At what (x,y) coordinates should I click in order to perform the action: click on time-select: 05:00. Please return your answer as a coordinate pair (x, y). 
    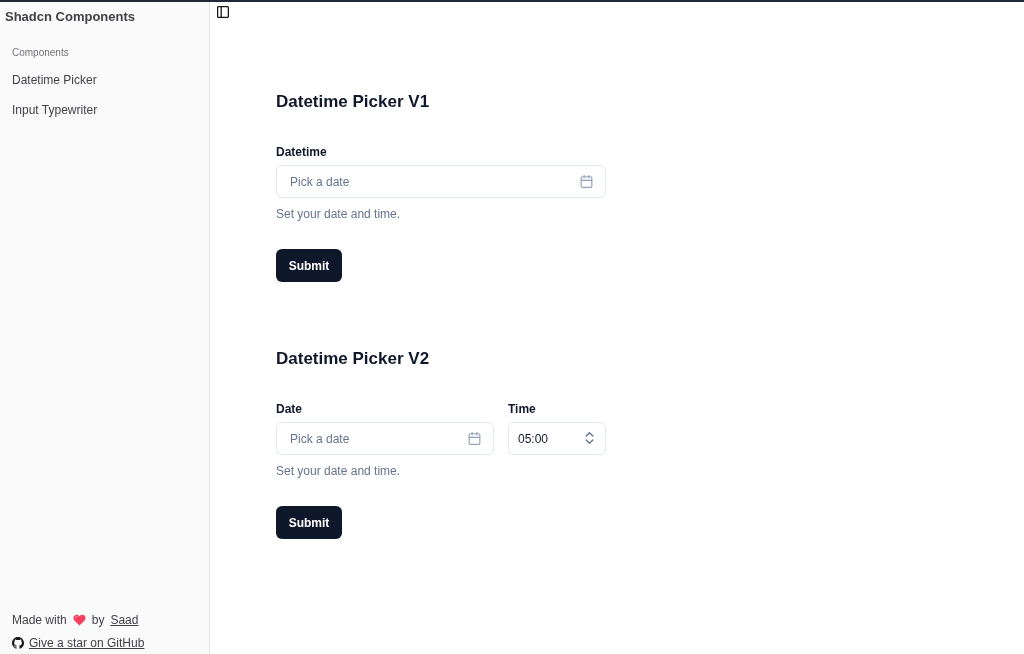
    Looking at the image, I should click on (557, 438).